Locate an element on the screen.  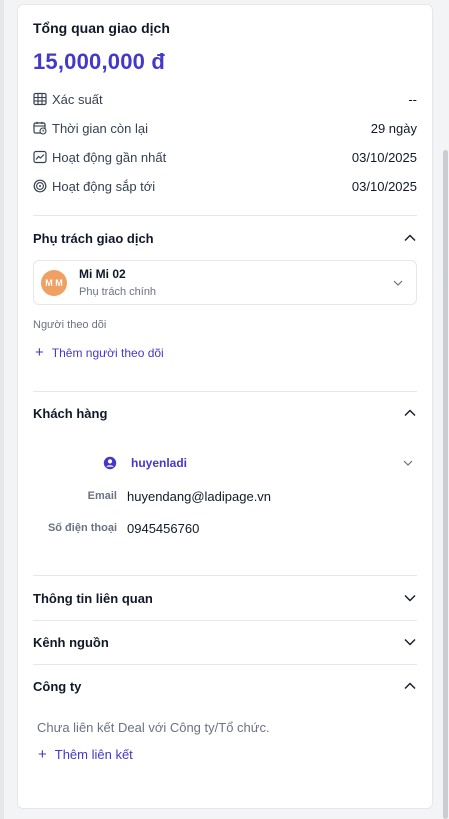
stat-label: Thời gian còn lại is located at coordinates (100, 128).